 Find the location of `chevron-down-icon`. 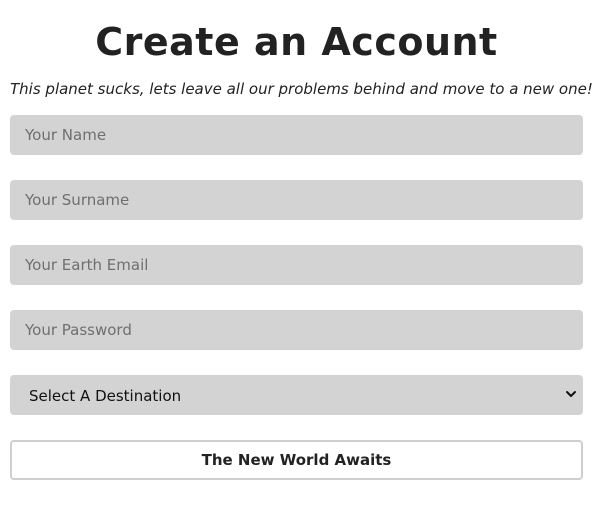

chevron-down-icon is located at coordinates (571, 394).